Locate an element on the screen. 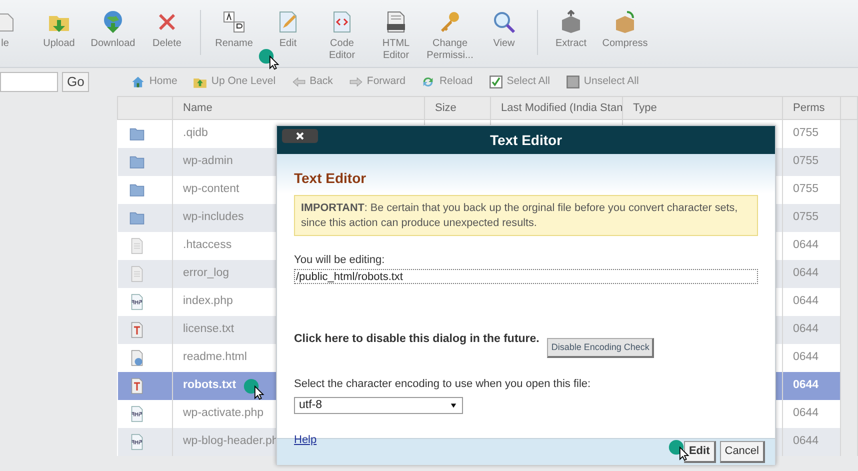  toolbar-button: View is located at coordinates (504, 33).